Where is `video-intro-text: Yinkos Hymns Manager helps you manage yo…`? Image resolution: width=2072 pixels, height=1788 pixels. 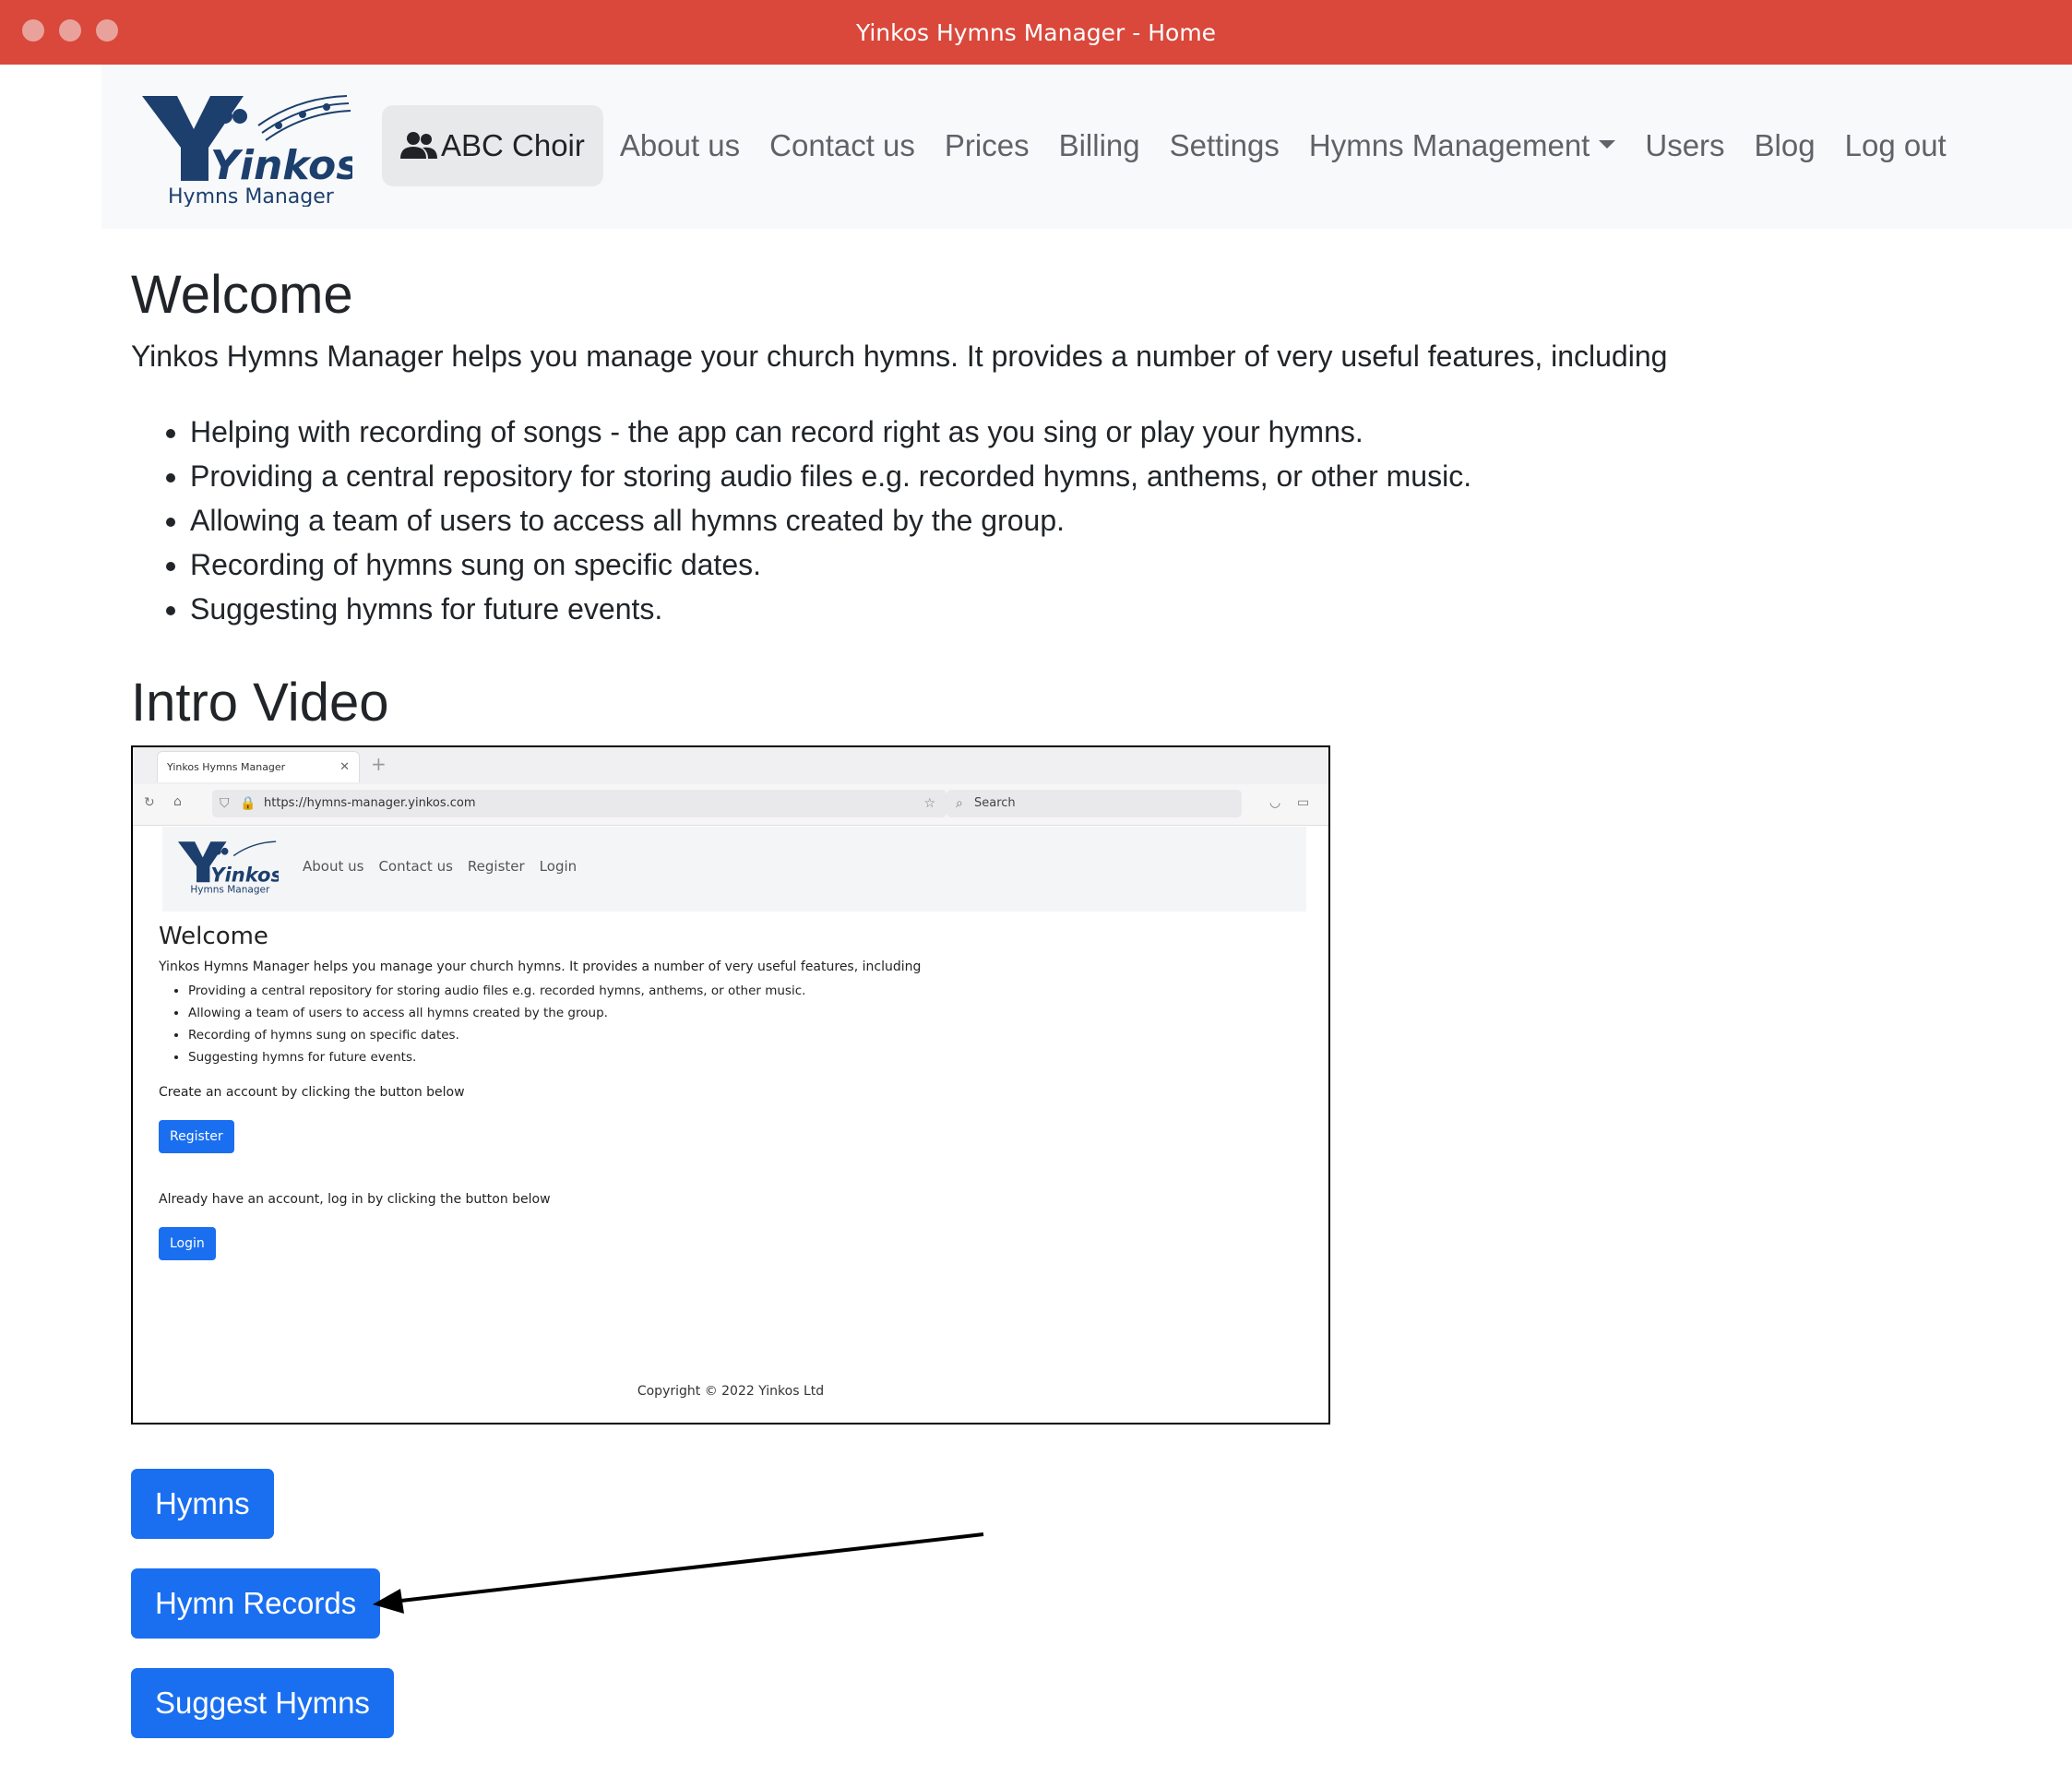 video-intro-text: Yinkos Hymns Manager helps you manage yo… is located at coordinates (540, 967).